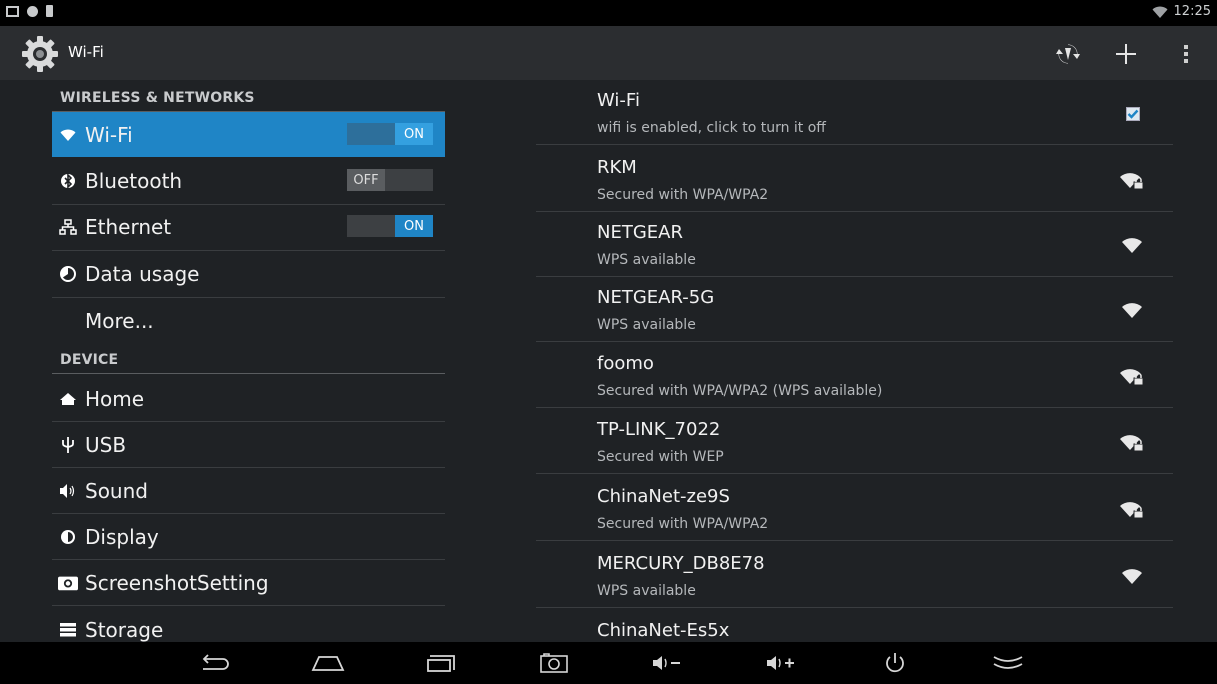 The width and height of the screenshot is (1217, 684). Describe the element at coordinates (441, 663) in the screenshot. I see `recent-apps-button` at that location.